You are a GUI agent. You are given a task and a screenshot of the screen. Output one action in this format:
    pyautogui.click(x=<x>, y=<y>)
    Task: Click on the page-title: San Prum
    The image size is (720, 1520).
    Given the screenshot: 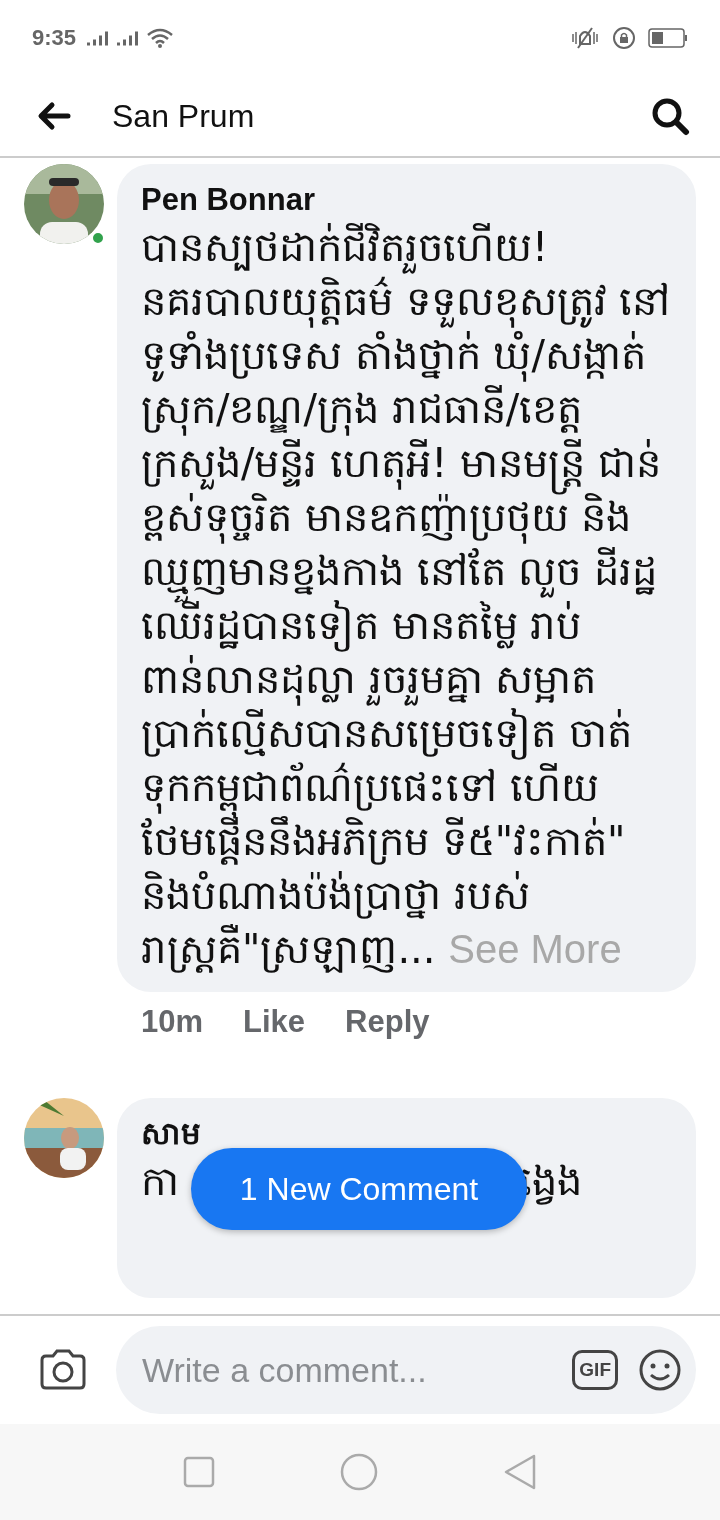 What is the action you would take?
    pyautogui.click(x=184, y=116)
    